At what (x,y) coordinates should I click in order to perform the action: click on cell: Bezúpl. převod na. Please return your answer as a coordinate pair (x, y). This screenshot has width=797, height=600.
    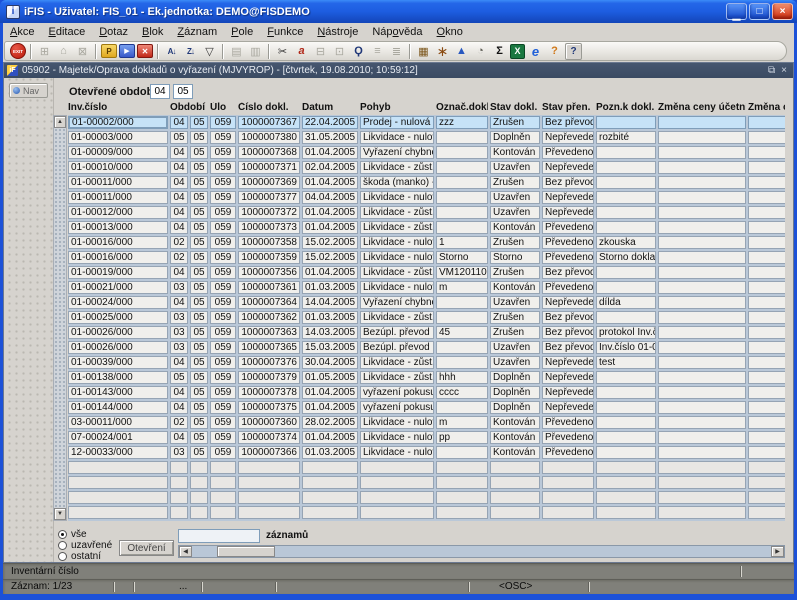
    Looking at the image, I should click on (397, 347).